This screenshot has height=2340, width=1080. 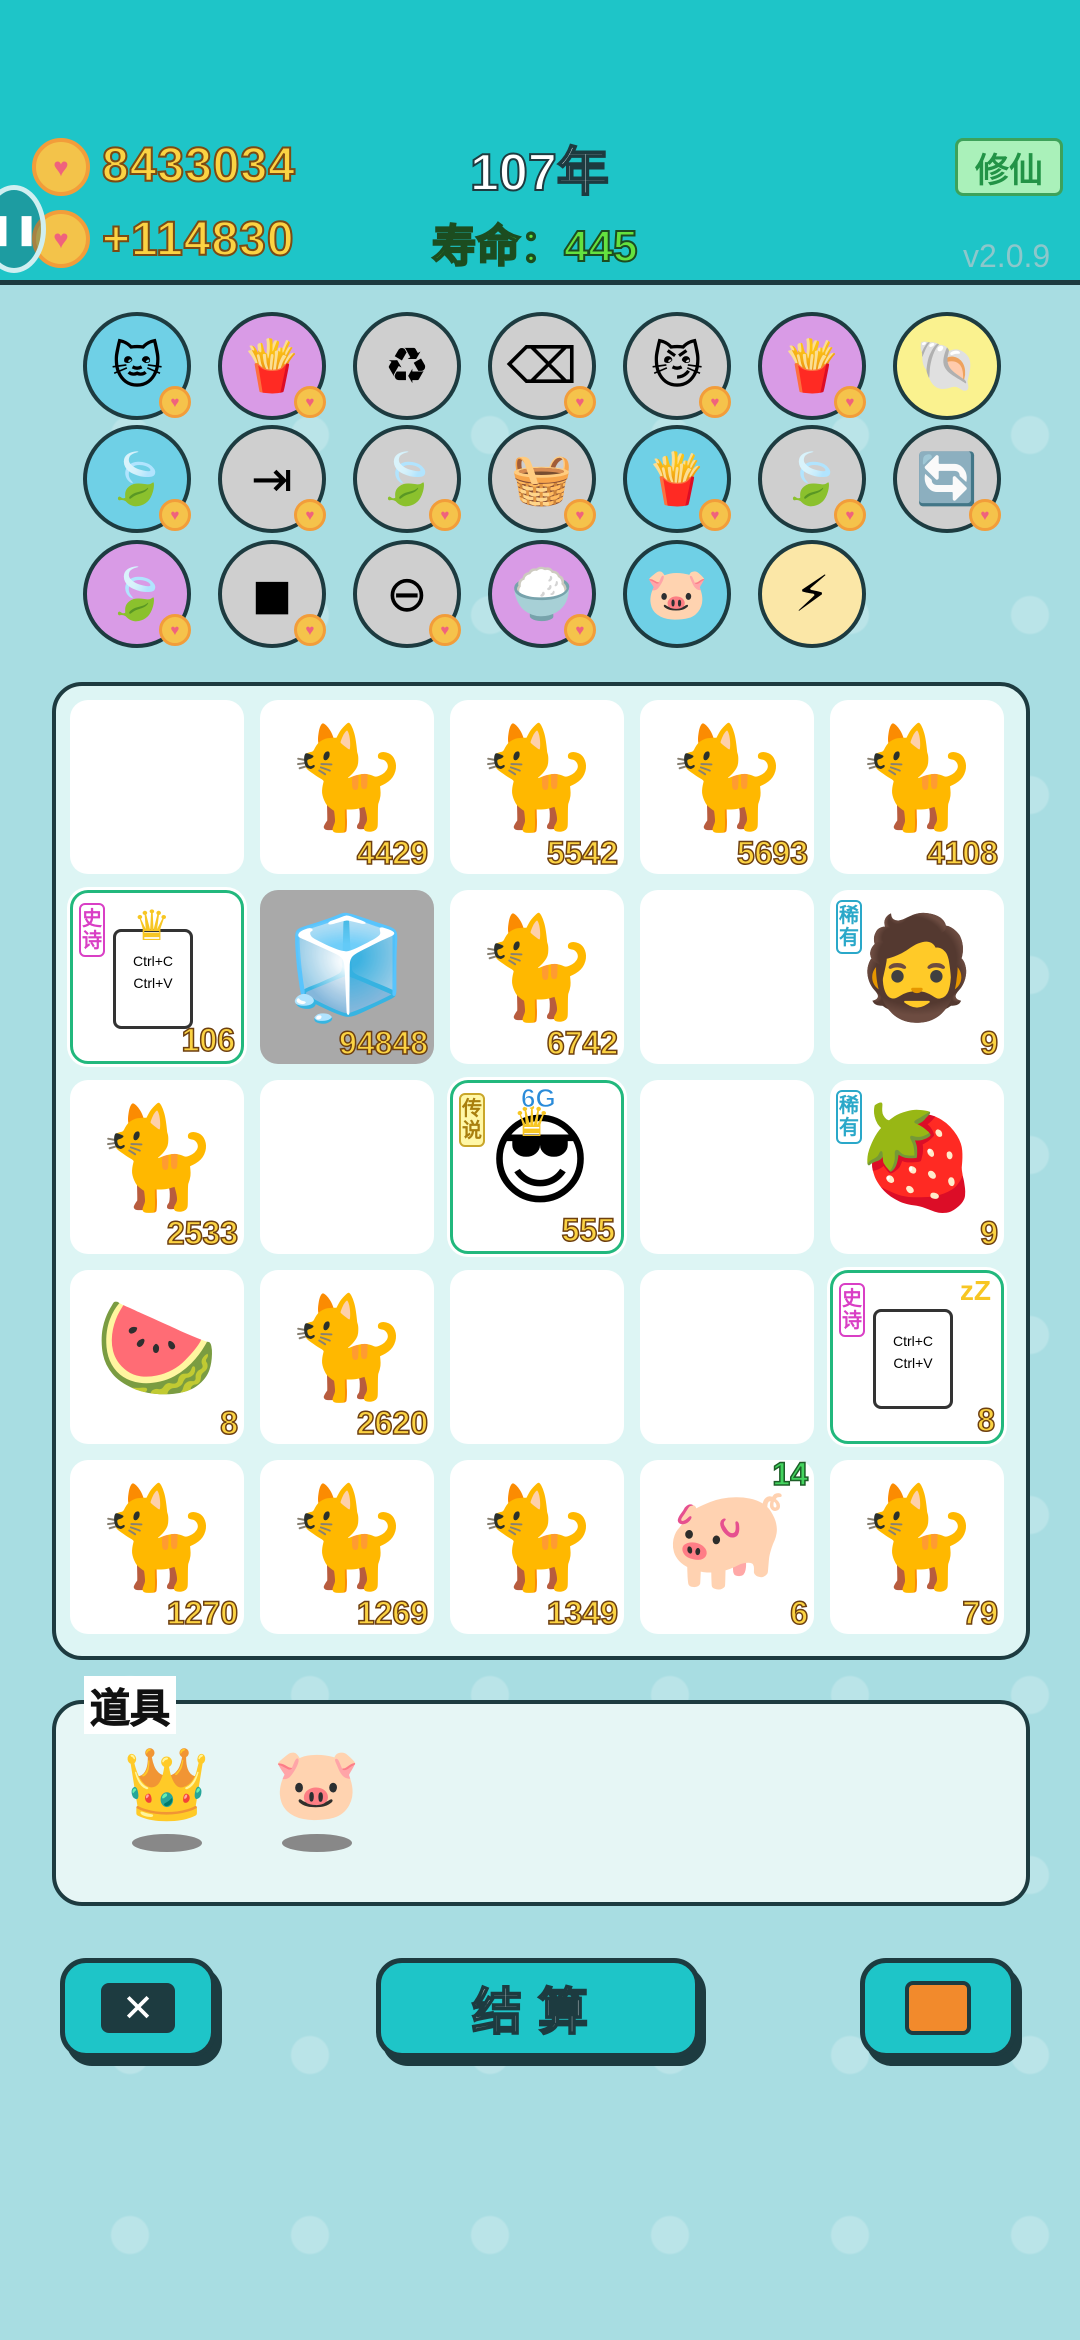 What do you see at coordinates (947, 366) in the screenshot?
I see `skill-shell-button: 🐚` at bounding box center [947, 366].